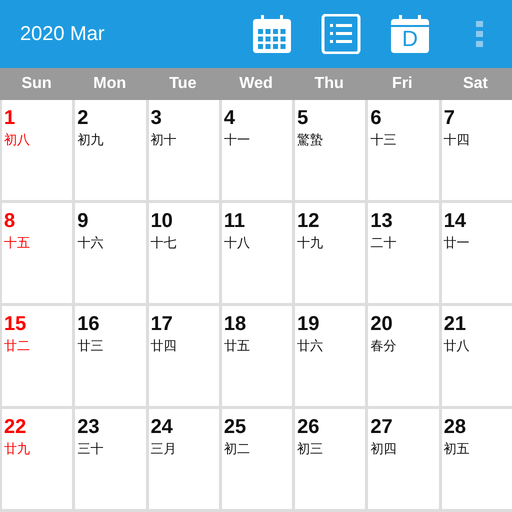 The image size is (512, 512). I want to click on day-number: 28, so click(455, 427).